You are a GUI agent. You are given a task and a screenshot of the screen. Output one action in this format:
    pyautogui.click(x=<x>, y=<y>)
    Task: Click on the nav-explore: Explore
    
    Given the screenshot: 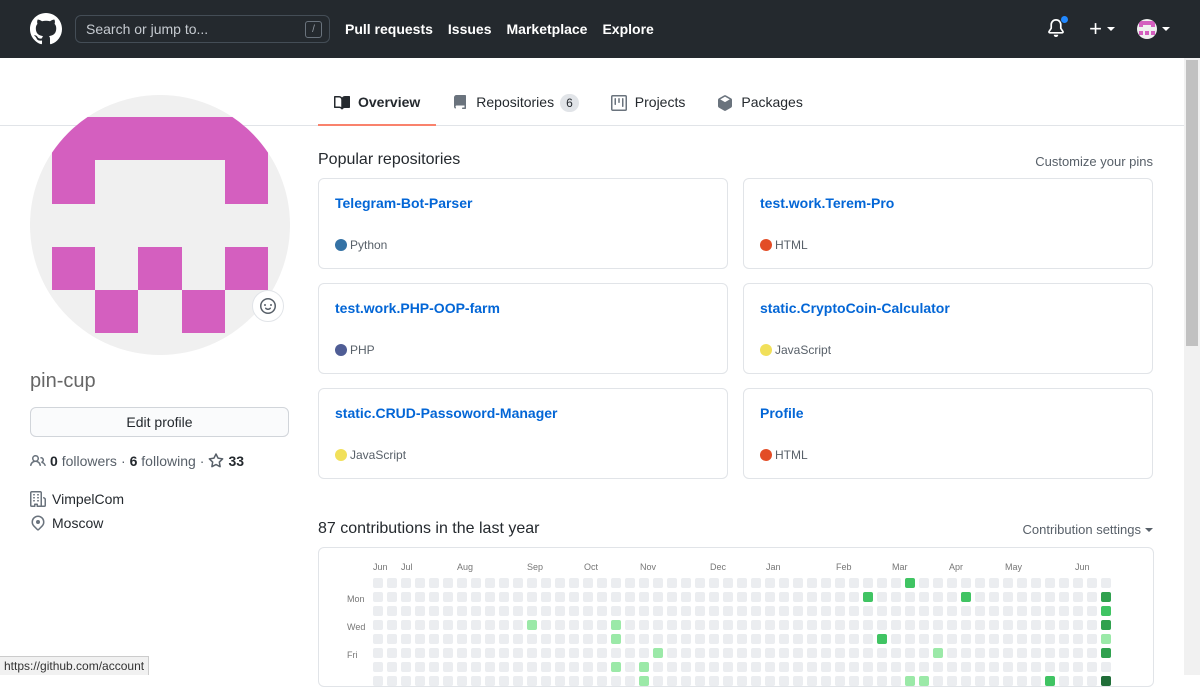 What is the action you would take?
    pyautogui.click(x=627, y=29)
    